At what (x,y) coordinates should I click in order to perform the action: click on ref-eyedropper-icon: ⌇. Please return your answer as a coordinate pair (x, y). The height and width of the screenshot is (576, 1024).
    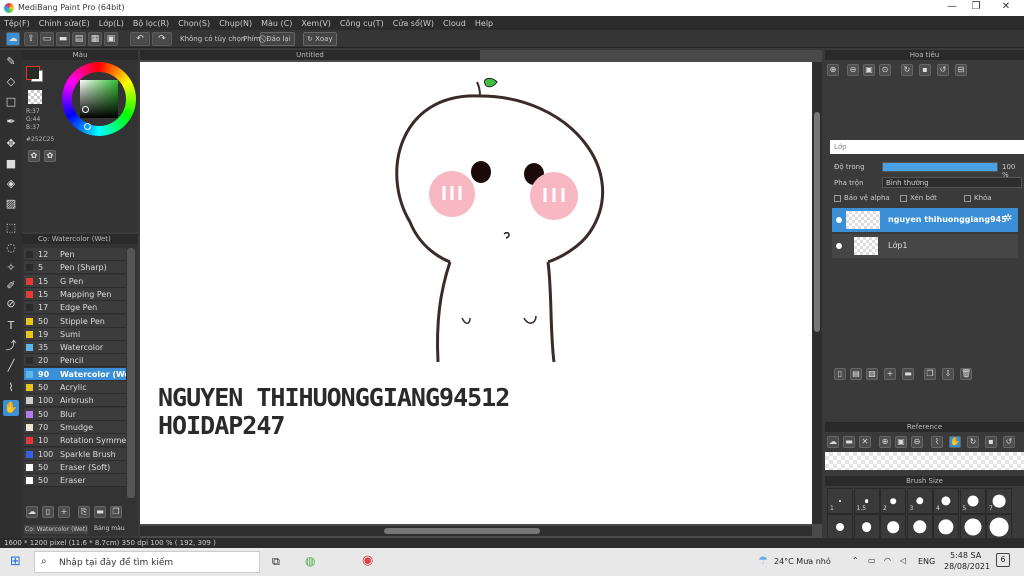
    Looking at the image, I should click on (937, 442).